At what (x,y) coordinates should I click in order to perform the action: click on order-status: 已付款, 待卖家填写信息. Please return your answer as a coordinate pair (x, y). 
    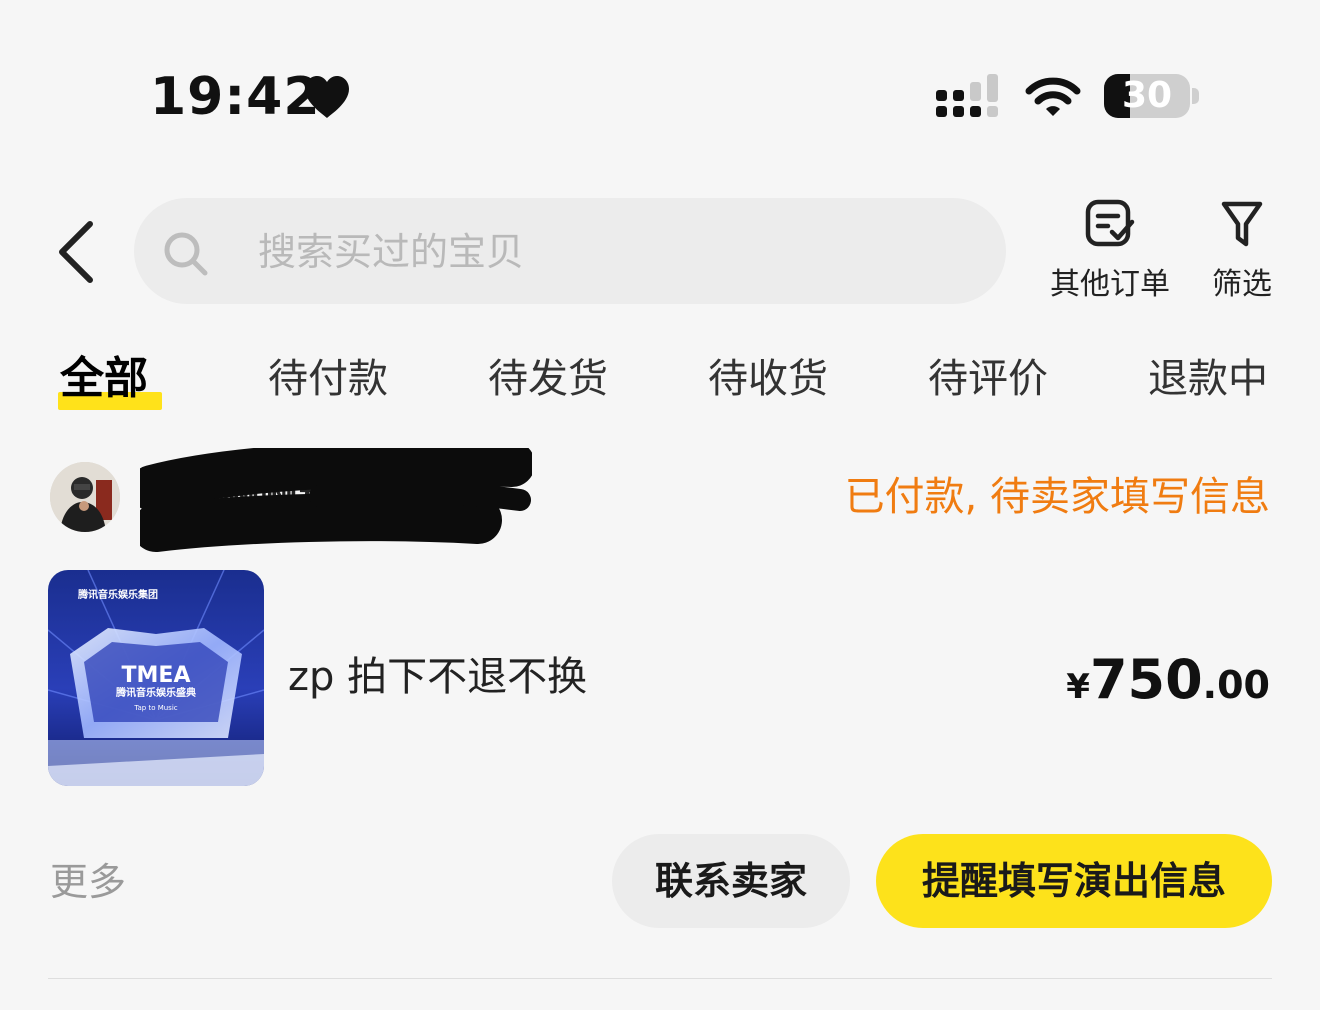
    Looking at the image, I should click on (1057, 497).